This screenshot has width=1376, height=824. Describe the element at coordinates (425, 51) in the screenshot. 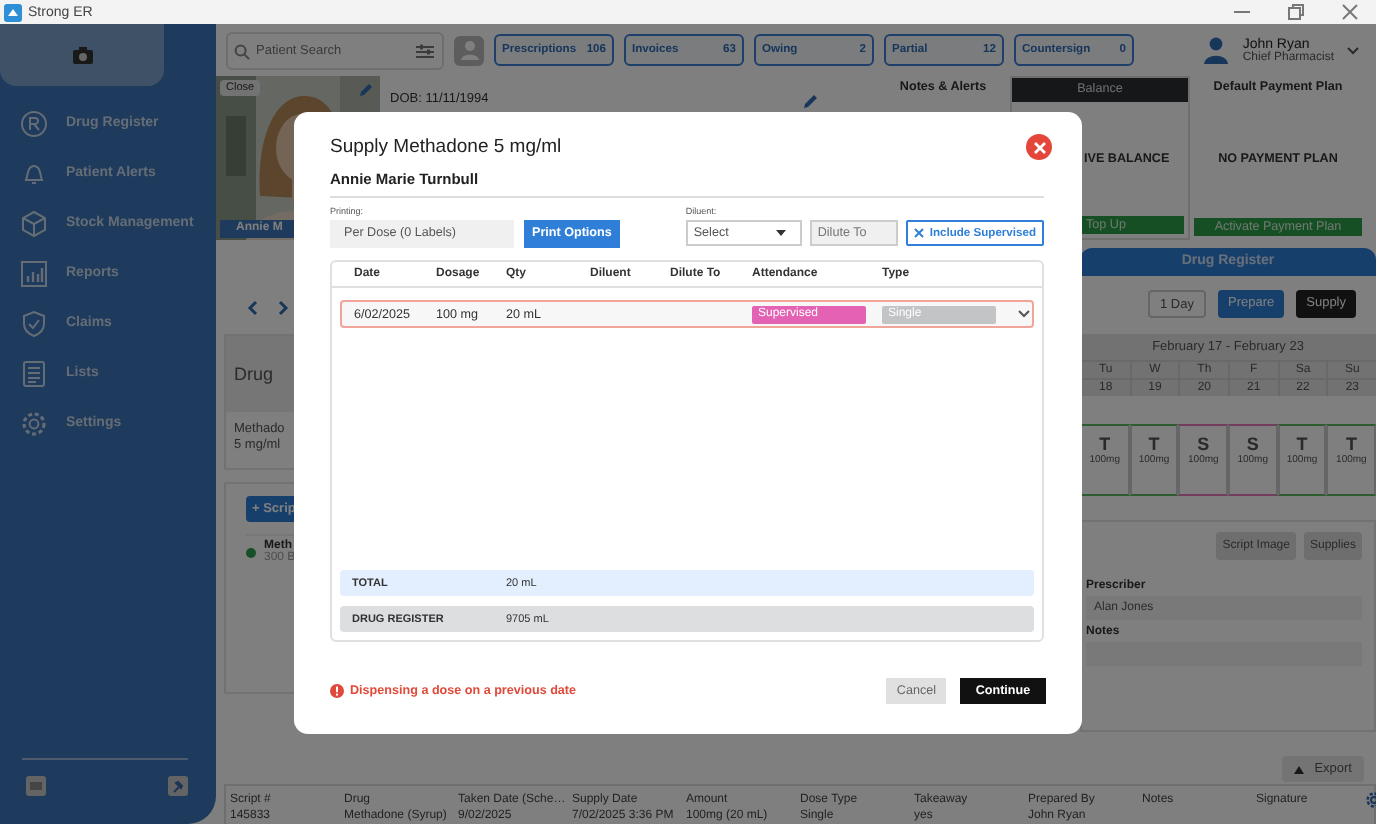

I see `filter-icon` at that location.